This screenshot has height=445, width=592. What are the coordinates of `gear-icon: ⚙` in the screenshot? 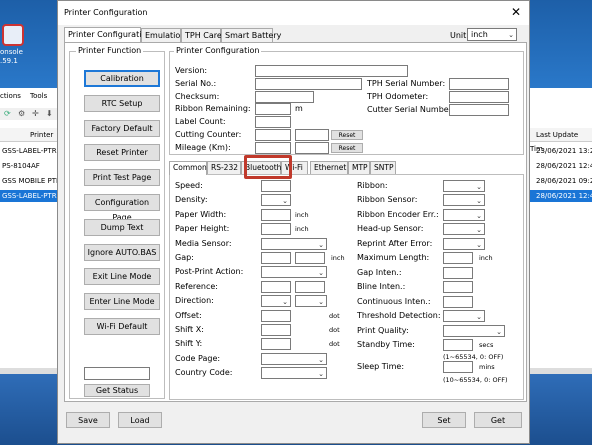 It's located at (21, 113).